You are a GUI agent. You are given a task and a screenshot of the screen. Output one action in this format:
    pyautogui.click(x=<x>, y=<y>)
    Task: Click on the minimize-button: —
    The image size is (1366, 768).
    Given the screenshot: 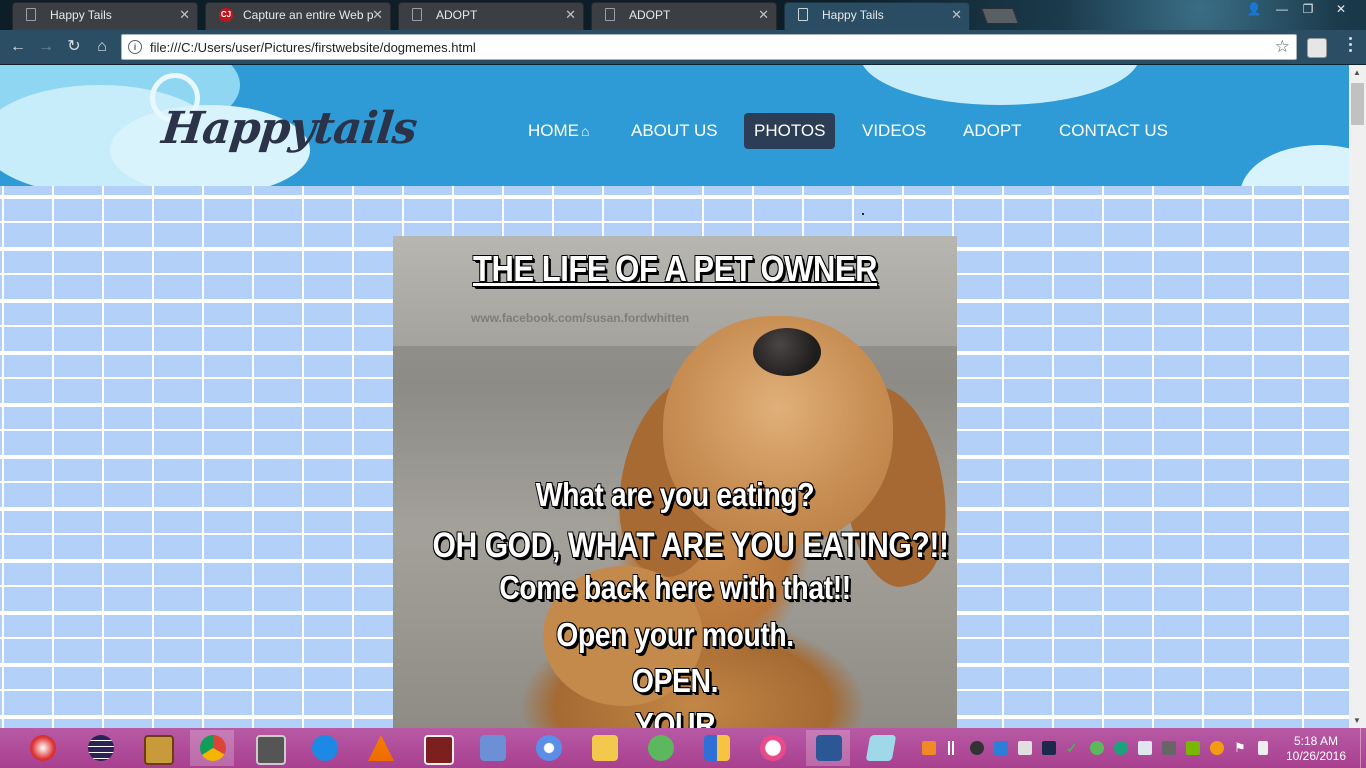 What is the action you would take?
    pyautogui.click(x=1282, y=10)
    